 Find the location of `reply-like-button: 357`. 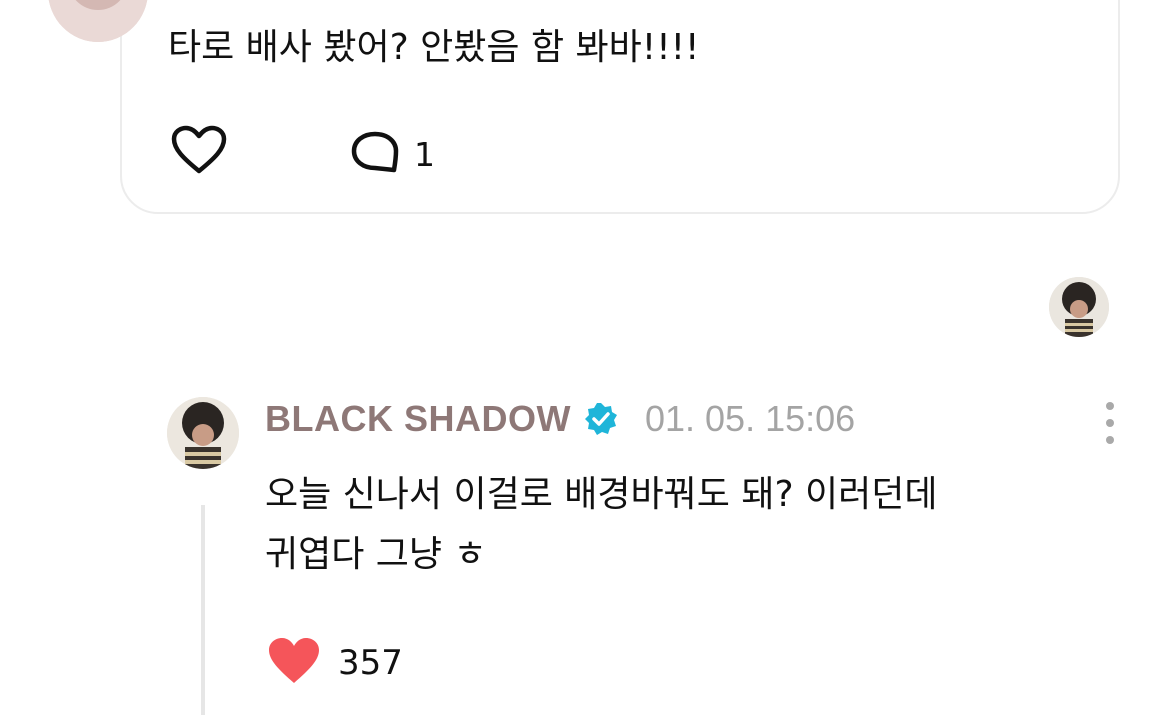

reply-like-button: 357 is located at coordinates (335, 663).